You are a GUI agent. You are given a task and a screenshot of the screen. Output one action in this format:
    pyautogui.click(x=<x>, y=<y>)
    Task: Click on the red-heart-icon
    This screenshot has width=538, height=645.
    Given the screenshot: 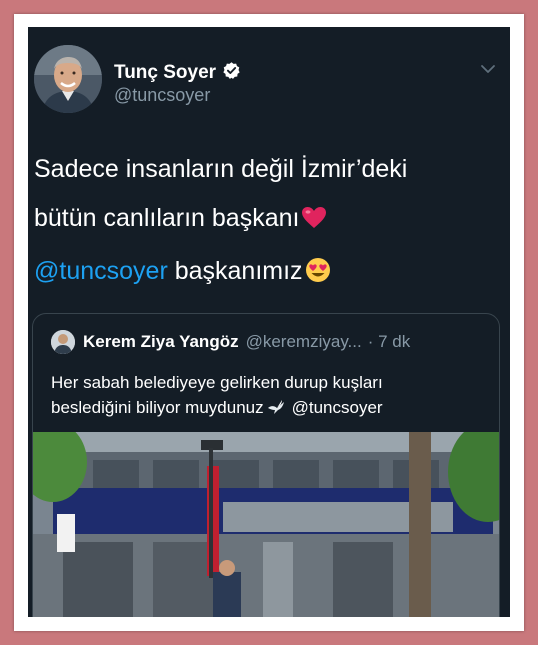 What is the action you would take?
    pyautogui.click(x=314, y=222)
    